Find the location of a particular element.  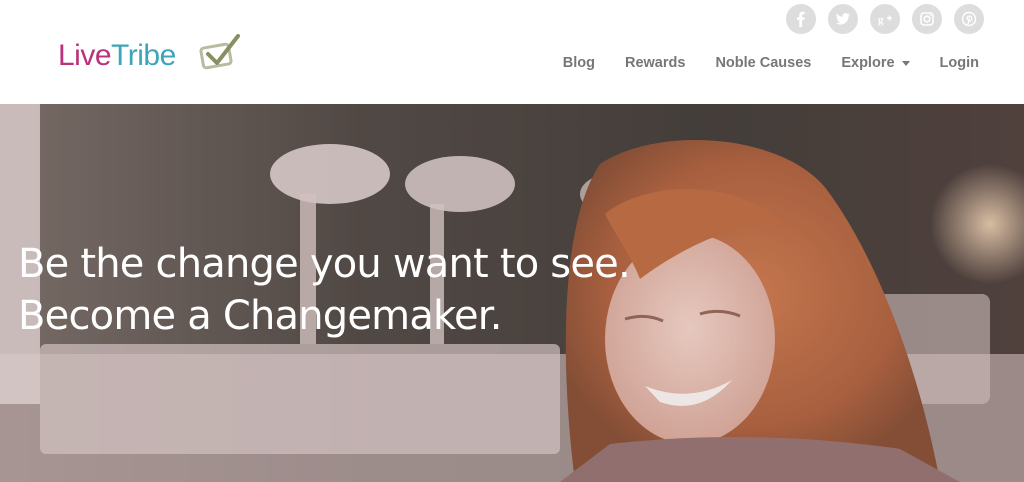

nav-blog: Blog is located at coordinates (579, 63).